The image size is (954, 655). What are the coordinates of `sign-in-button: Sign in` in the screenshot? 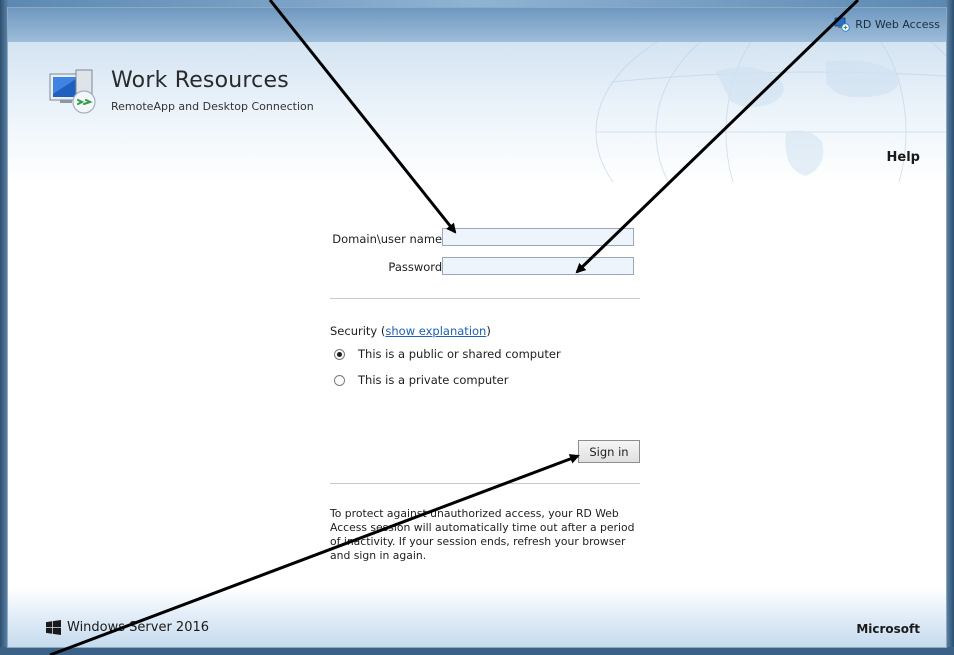 It's located at (609, 451).